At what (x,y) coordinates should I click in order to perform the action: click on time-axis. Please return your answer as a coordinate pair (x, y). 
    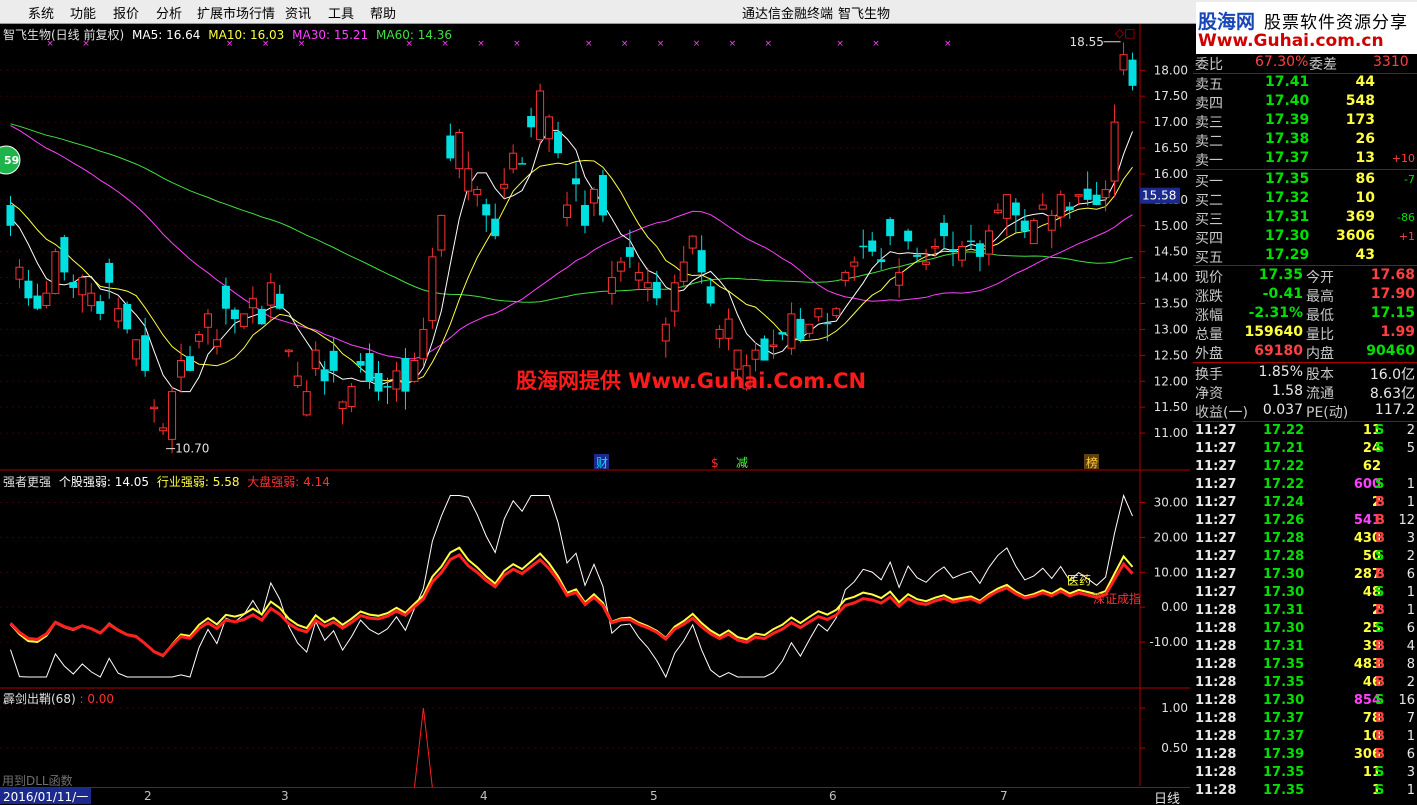
    Looking at the image, I should click on (595, 796).